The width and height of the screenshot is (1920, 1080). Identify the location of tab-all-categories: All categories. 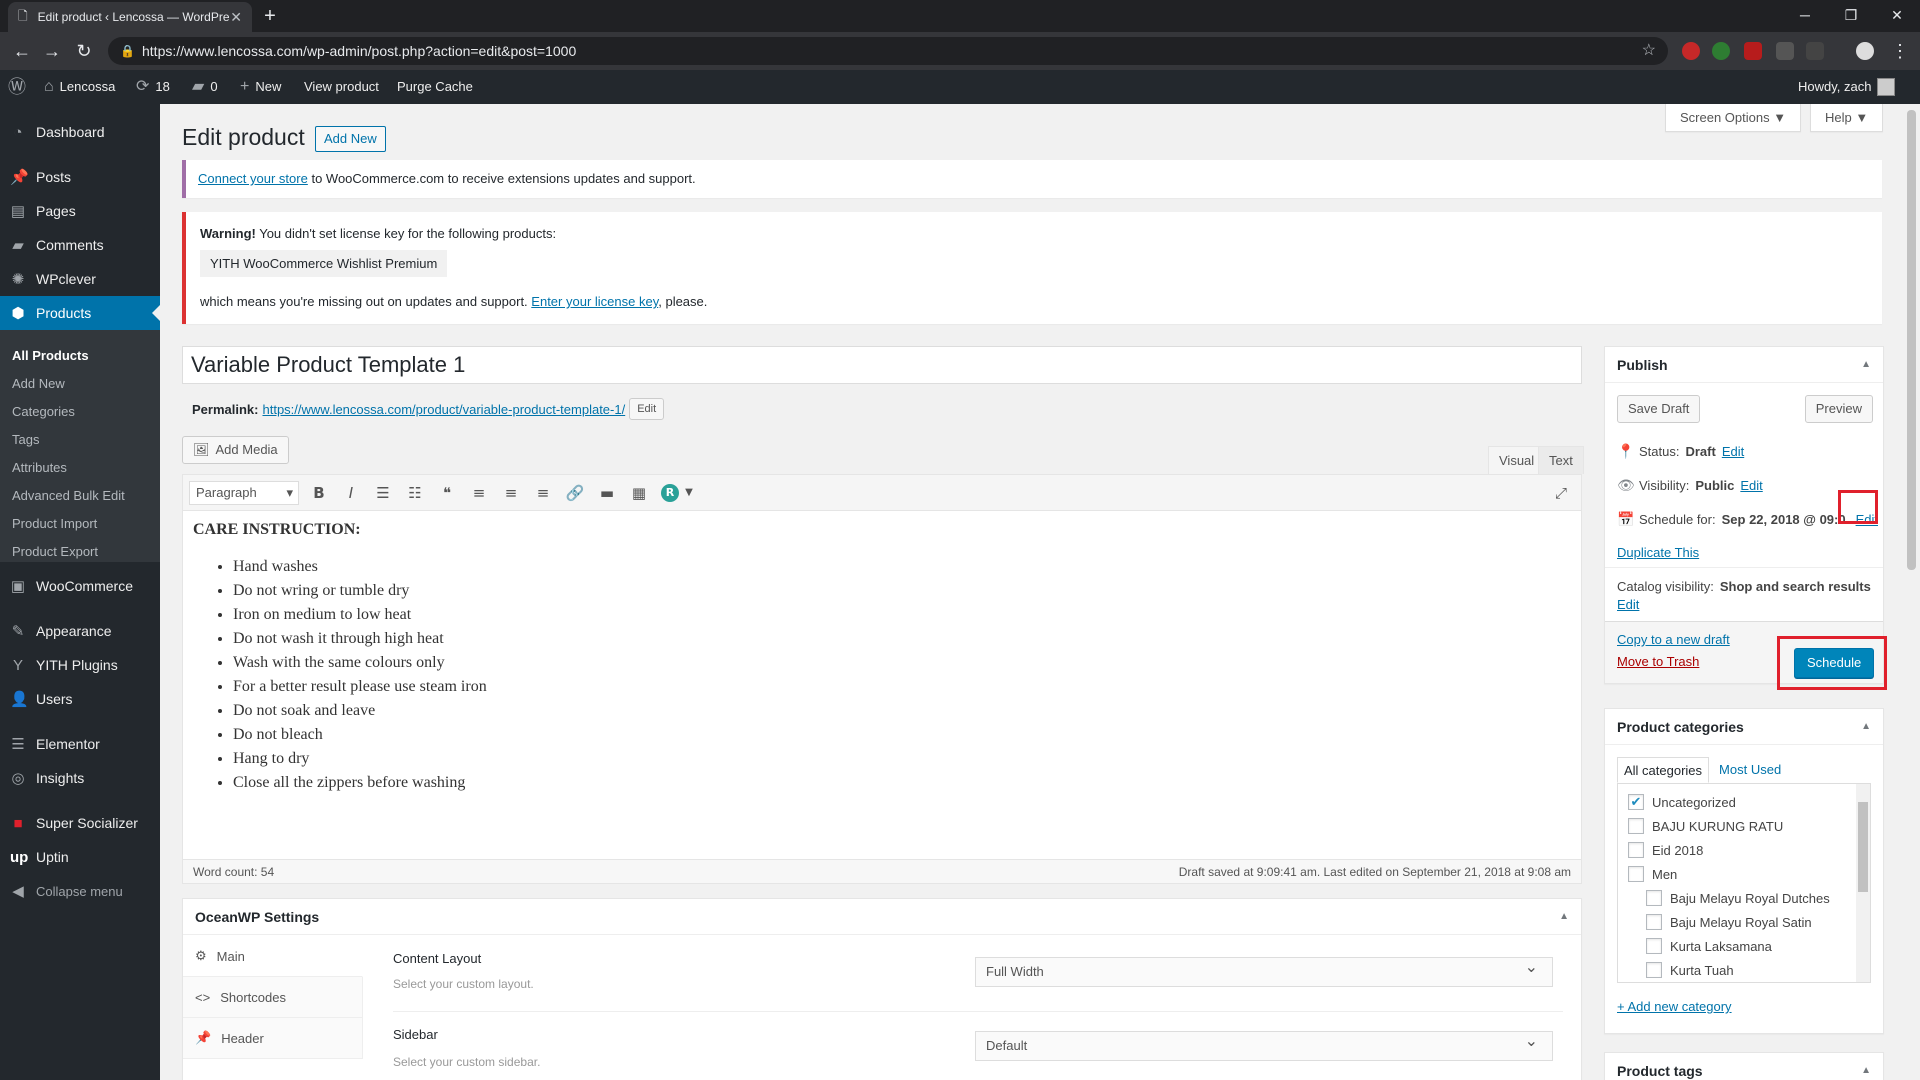
(1663, 770).